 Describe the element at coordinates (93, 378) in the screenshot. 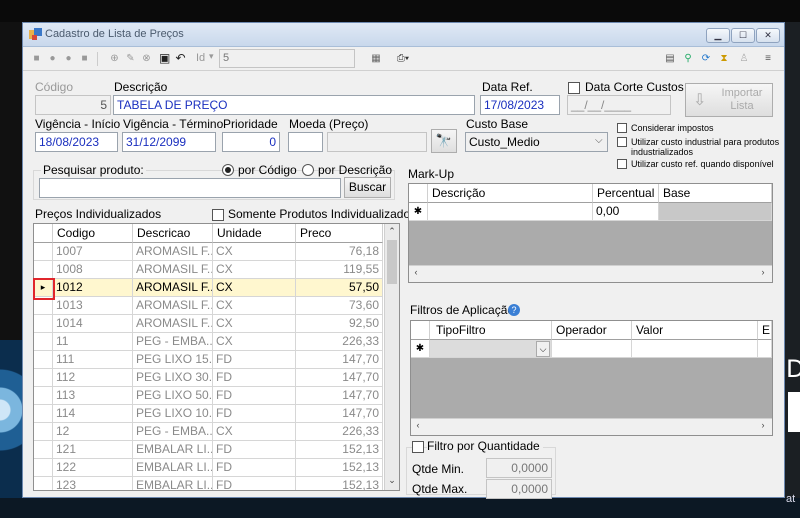

I see `precos-cell-codigo: 112` at that location.